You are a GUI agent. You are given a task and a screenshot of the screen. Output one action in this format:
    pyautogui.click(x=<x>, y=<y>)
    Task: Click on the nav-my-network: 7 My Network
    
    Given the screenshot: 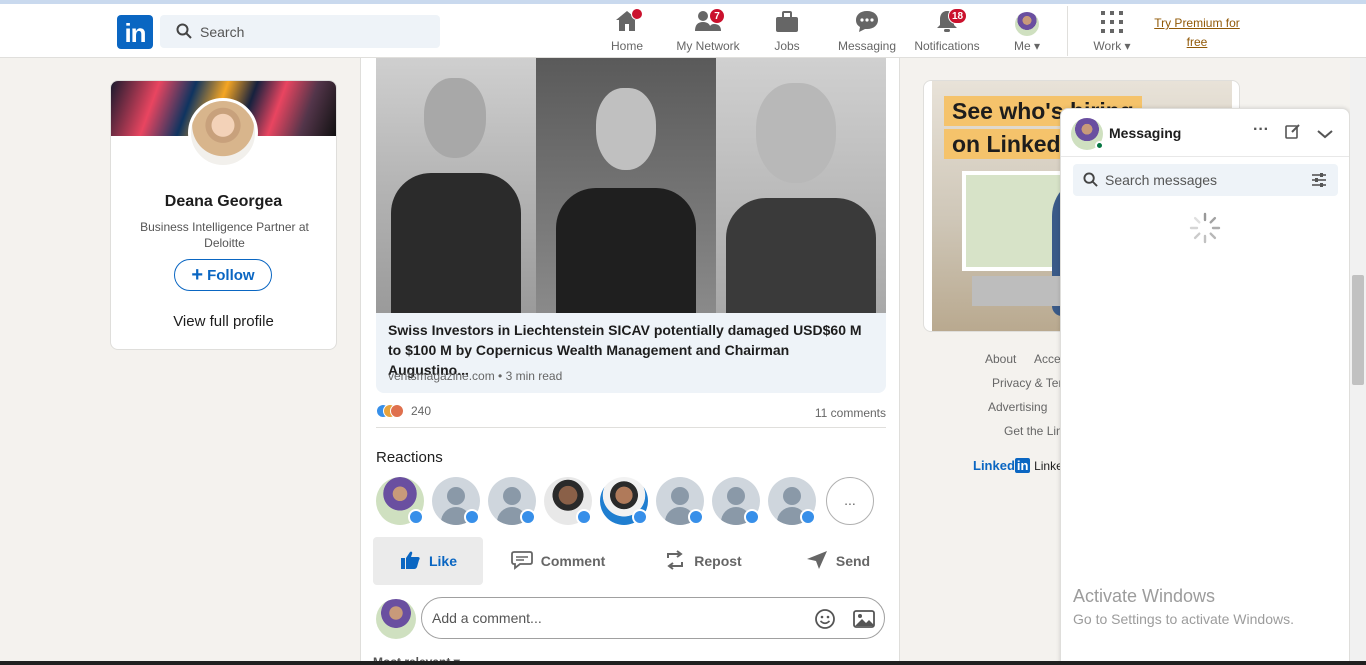 What is the action you would take?
    pyautogui.click(x=708, y=31)
    